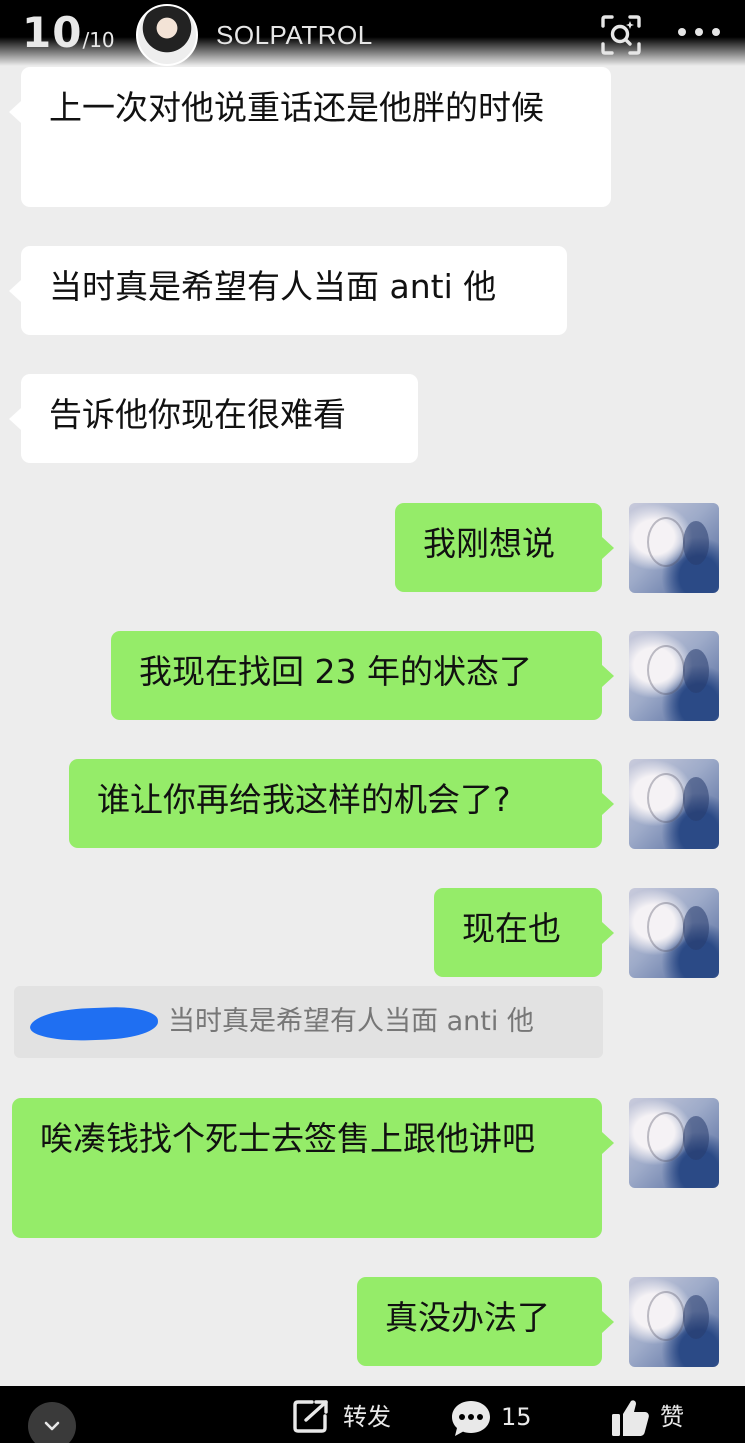 The height and width of the screenshot is (1443, 745). I want to click on thumbs-up-icon, so click(630, 1418).